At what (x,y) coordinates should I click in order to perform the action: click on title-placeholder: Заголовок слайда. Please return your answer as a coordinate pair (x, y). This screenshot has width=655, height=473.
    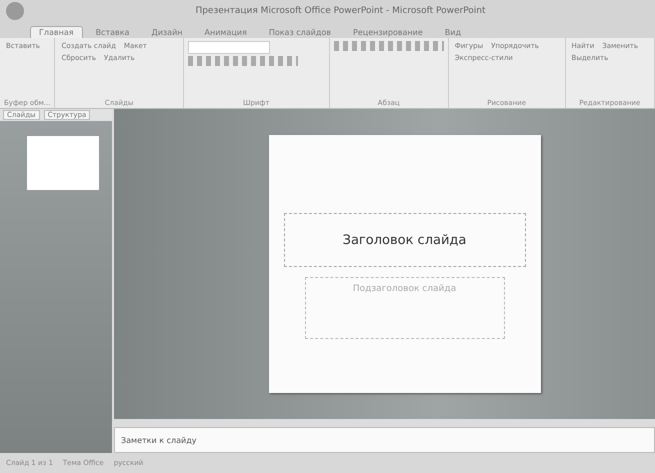
    Looking at the image, I should click on (405, 240).